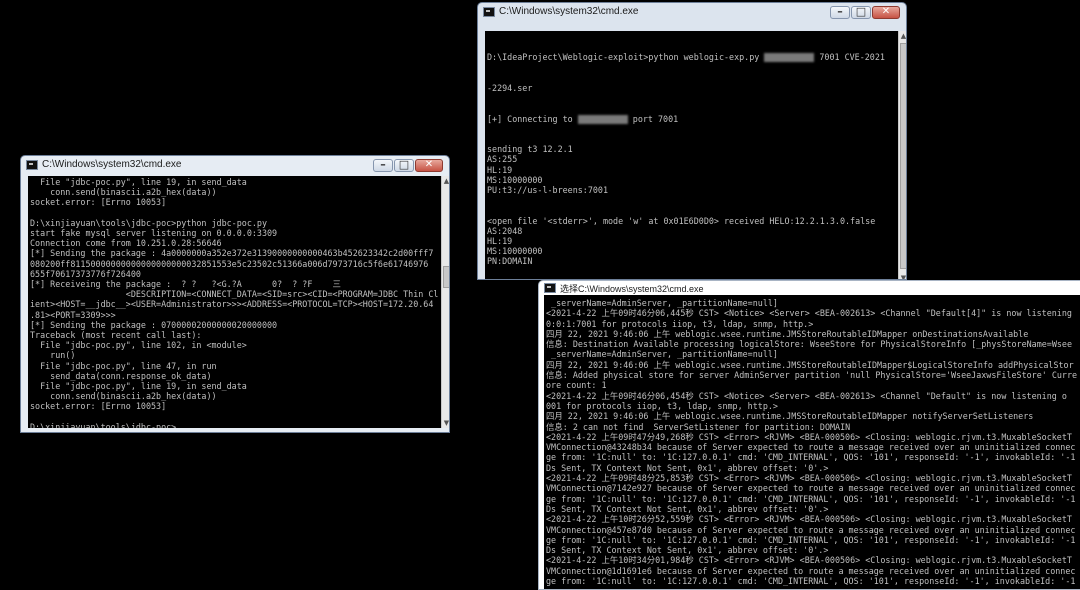 This screenshot has width=1080, height=590. I want to click on title-bar: 选择C:\Windows\system32\cmd.exe, so click(809, 288).